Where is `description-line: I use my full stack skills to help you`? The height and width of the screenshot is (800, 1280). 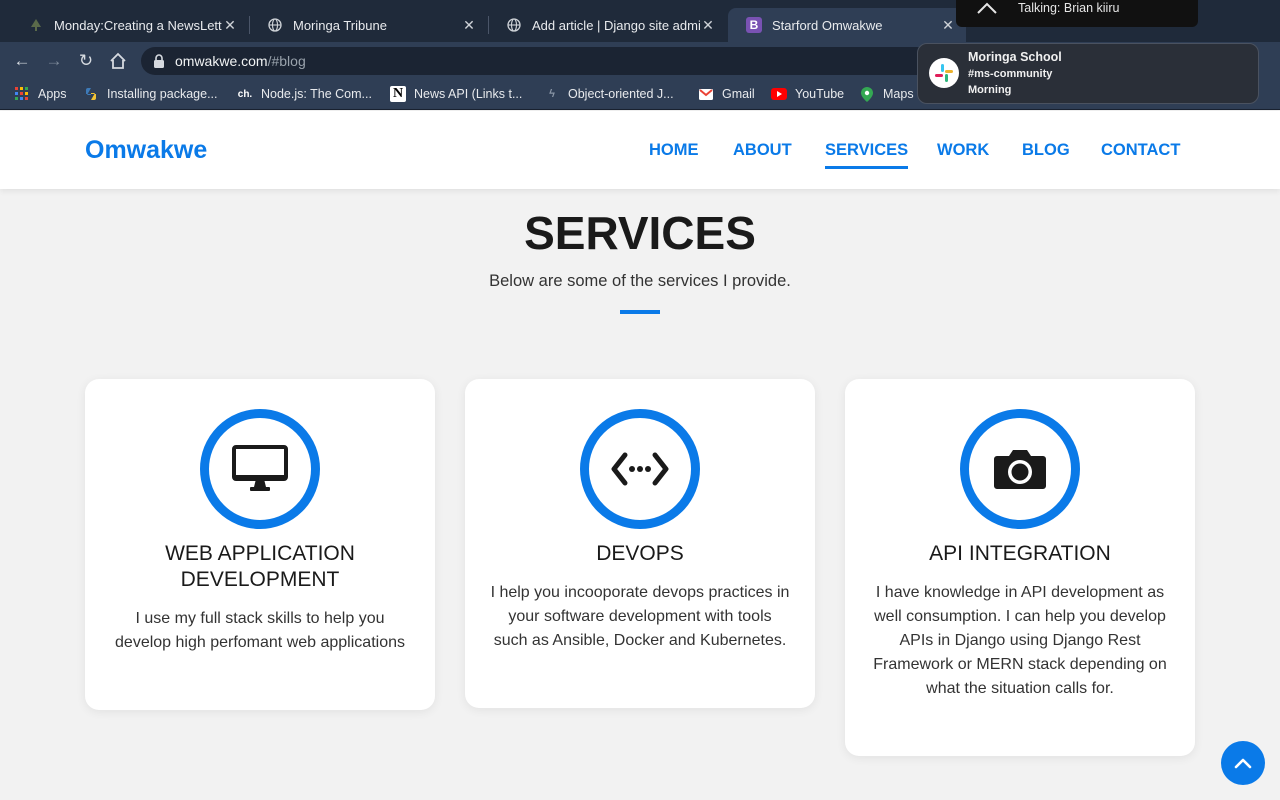 description-line: I use my full stack skills to help you is located at coordinates (260, 618).